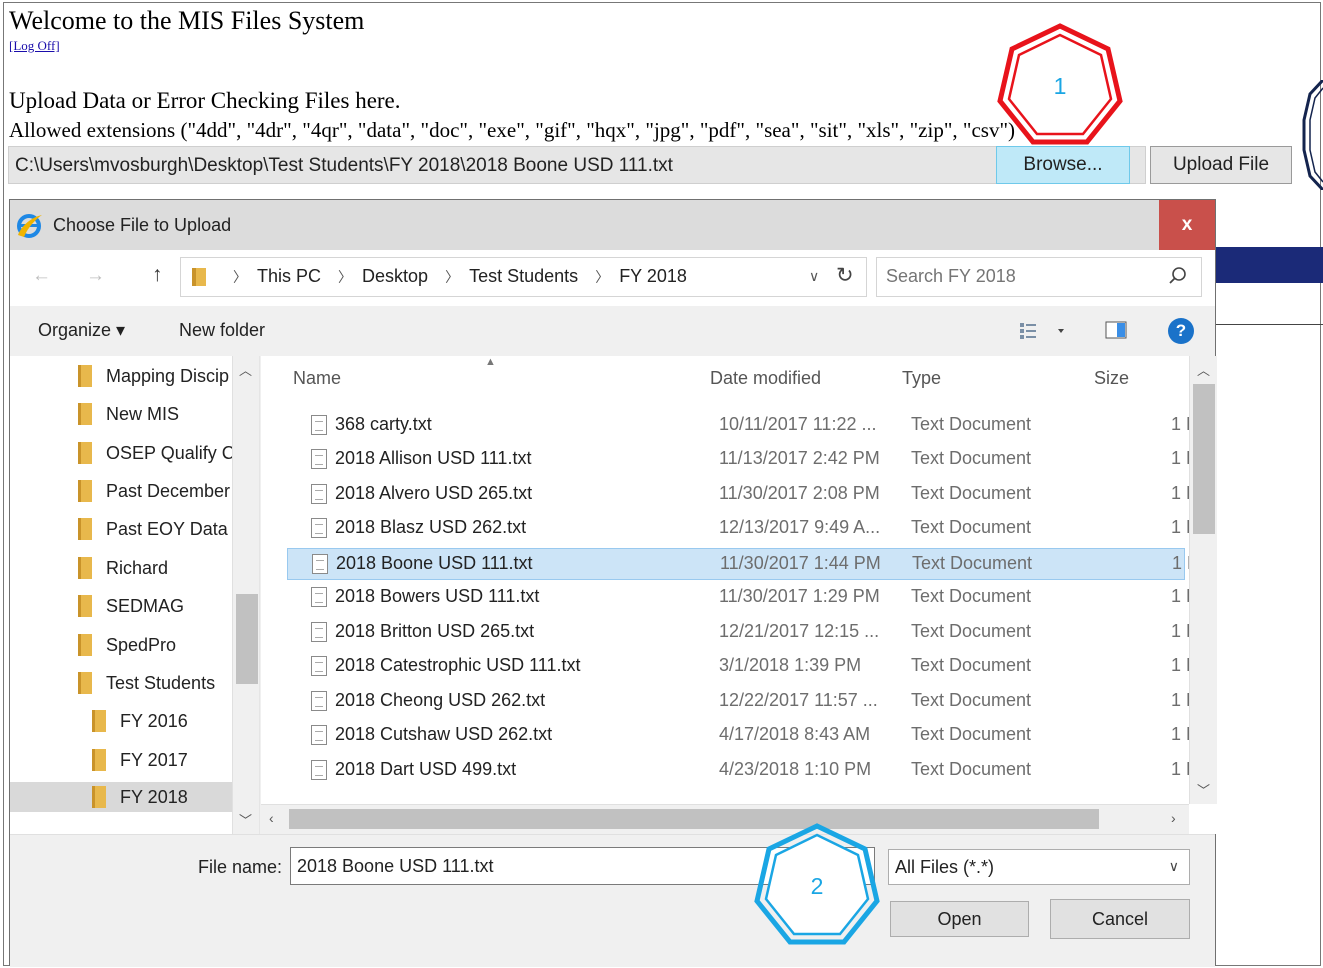  What do you see at coordinates (81, 330) in the screenshot?
I see `organize-menu: Organize ▾` at bounding box center [81, 330].